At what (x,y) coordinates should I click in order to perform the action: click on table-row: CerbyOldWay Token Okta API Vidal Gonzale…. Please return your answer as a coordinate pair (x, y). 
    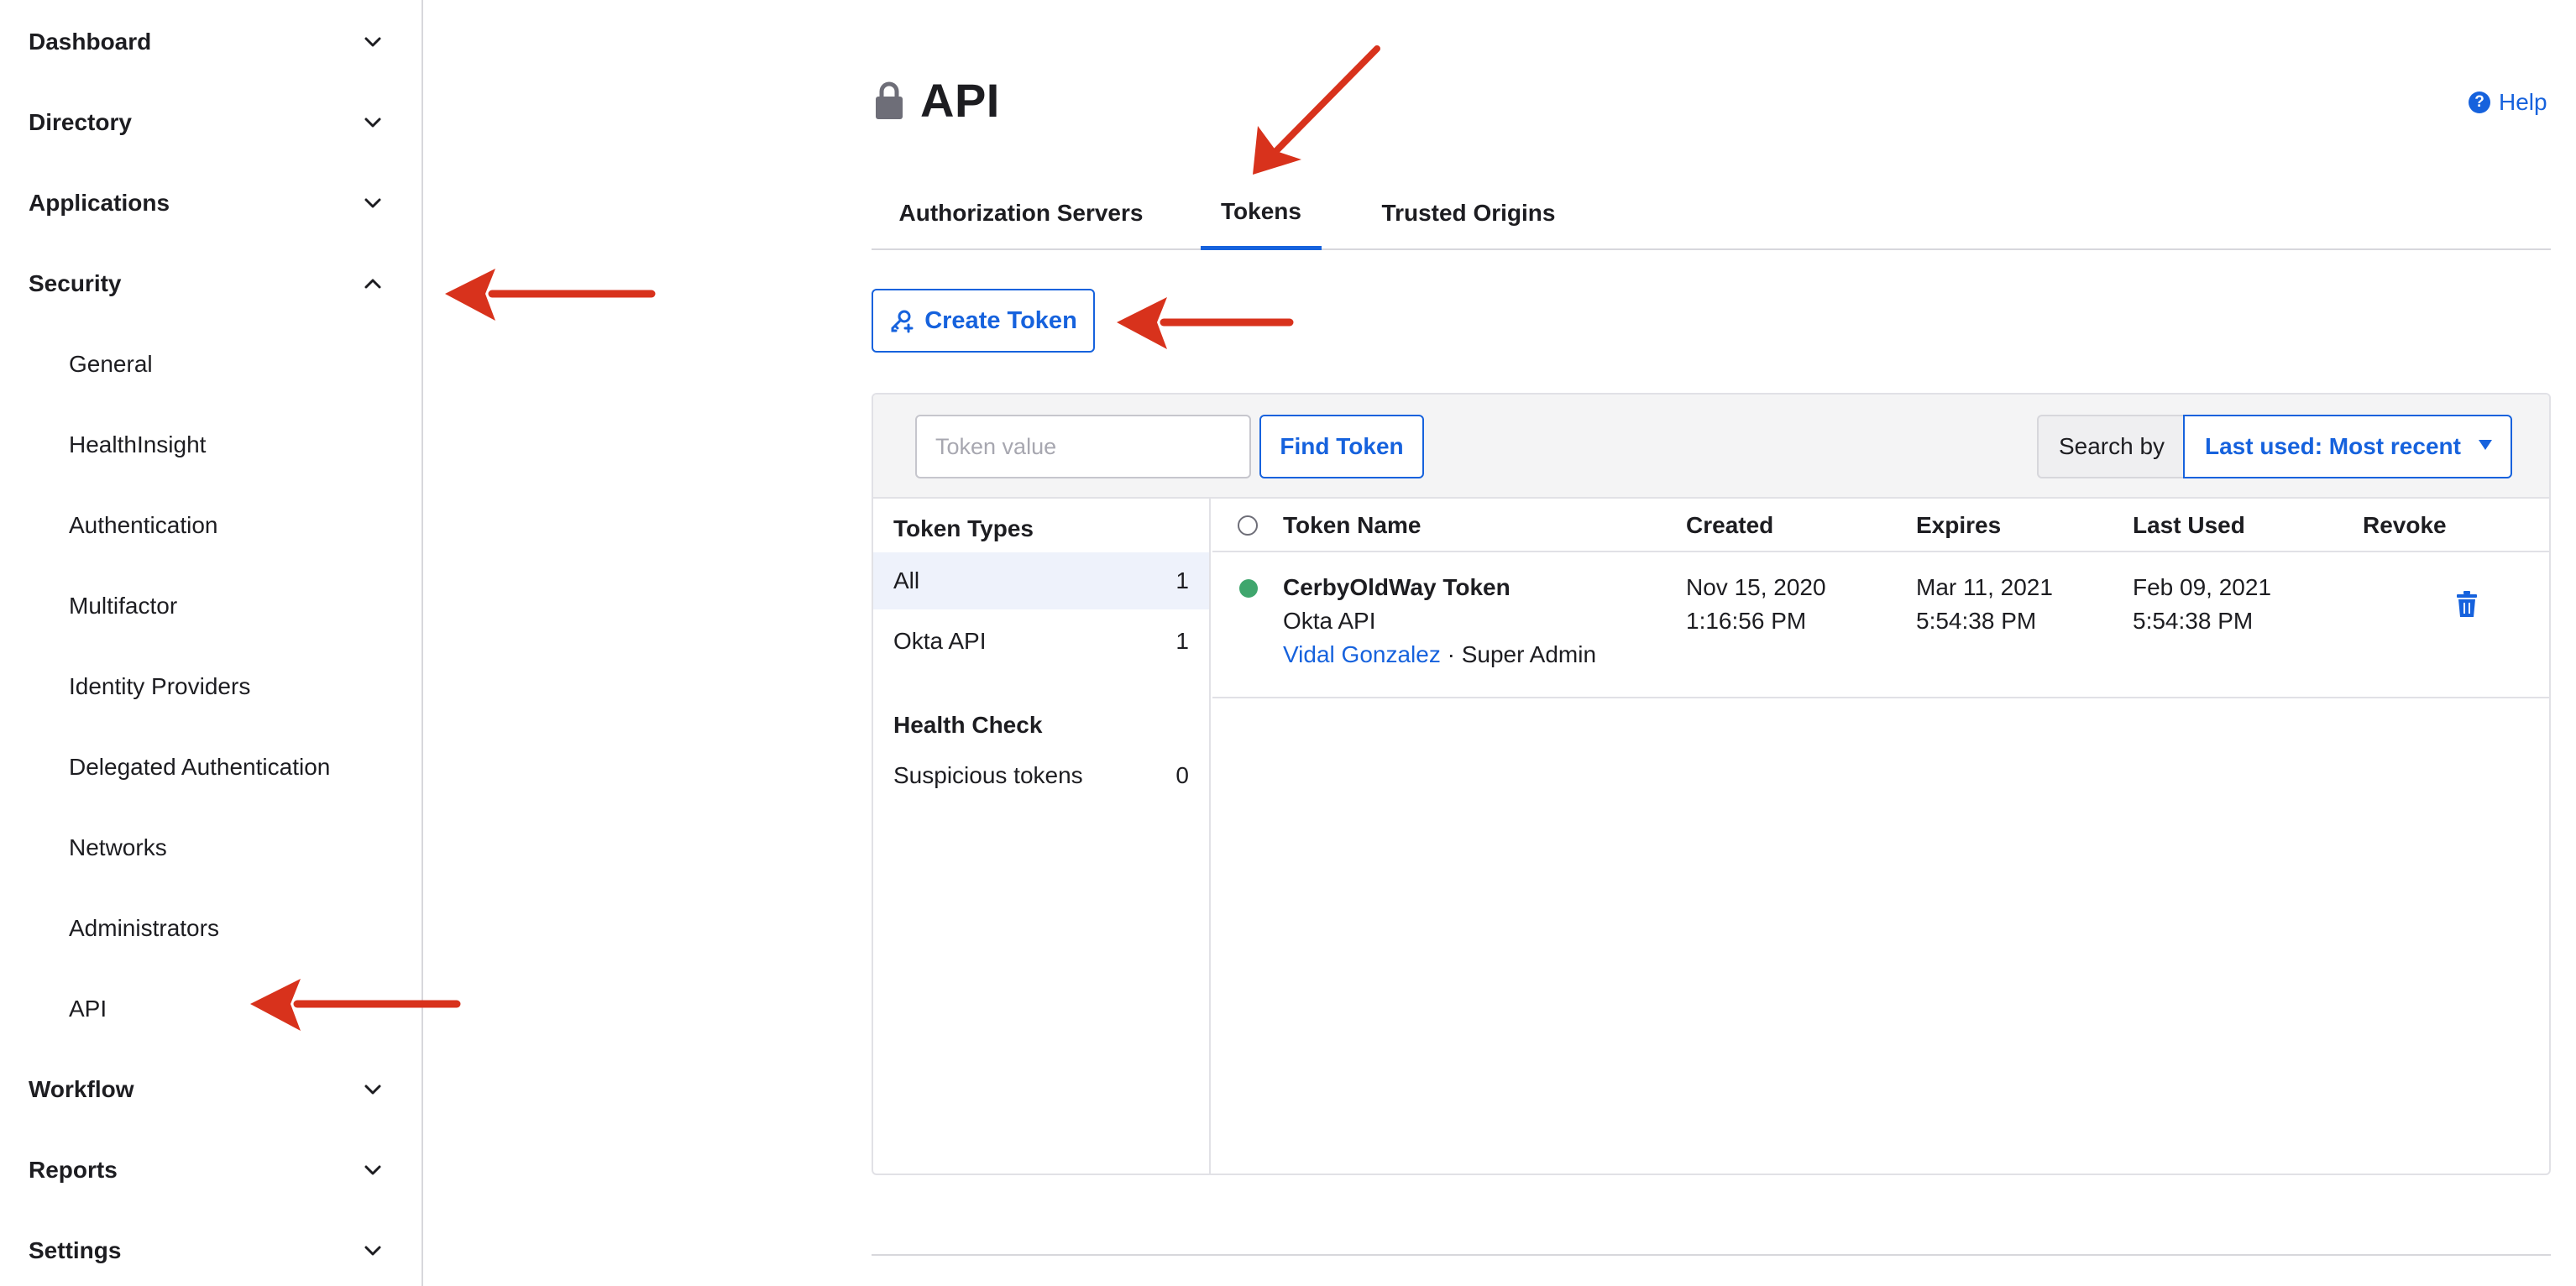
    Looking at the image, I should click on (1880, 625).